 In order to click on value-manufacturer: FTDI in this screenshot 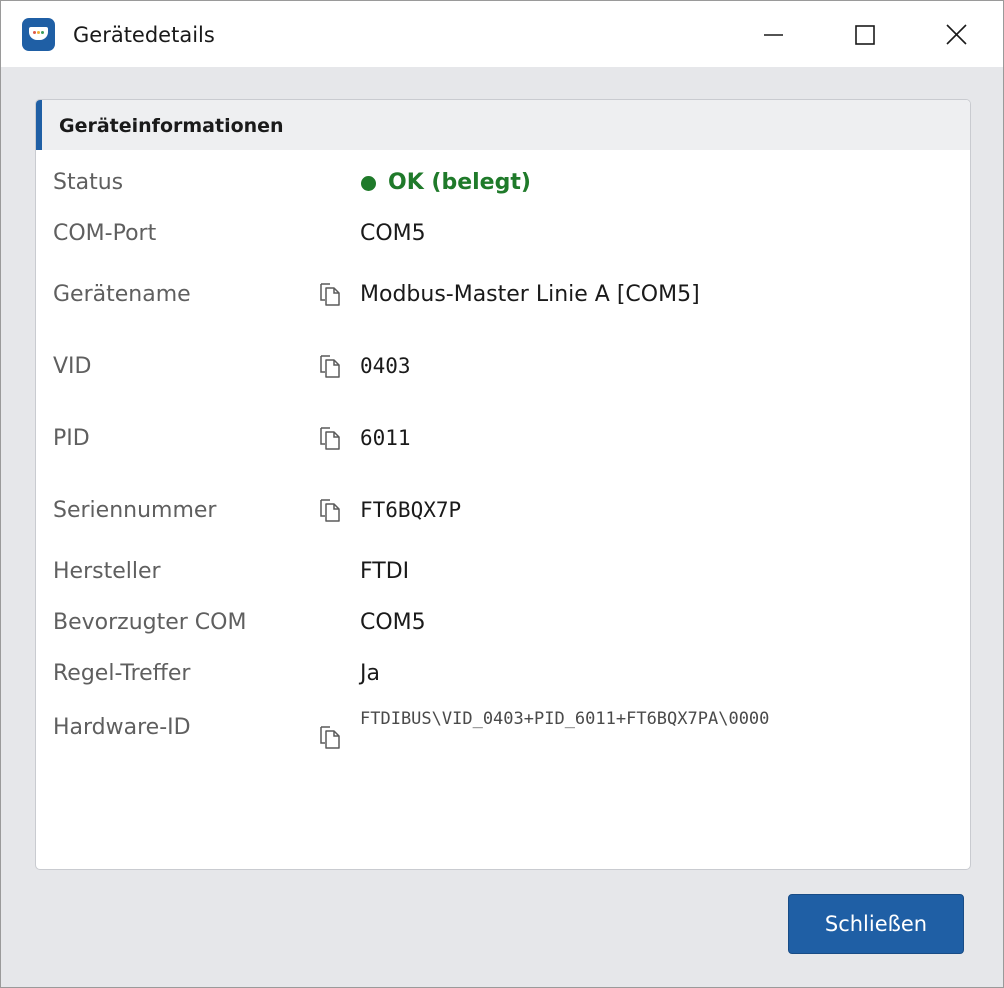, I will do `click(385, 571)`.